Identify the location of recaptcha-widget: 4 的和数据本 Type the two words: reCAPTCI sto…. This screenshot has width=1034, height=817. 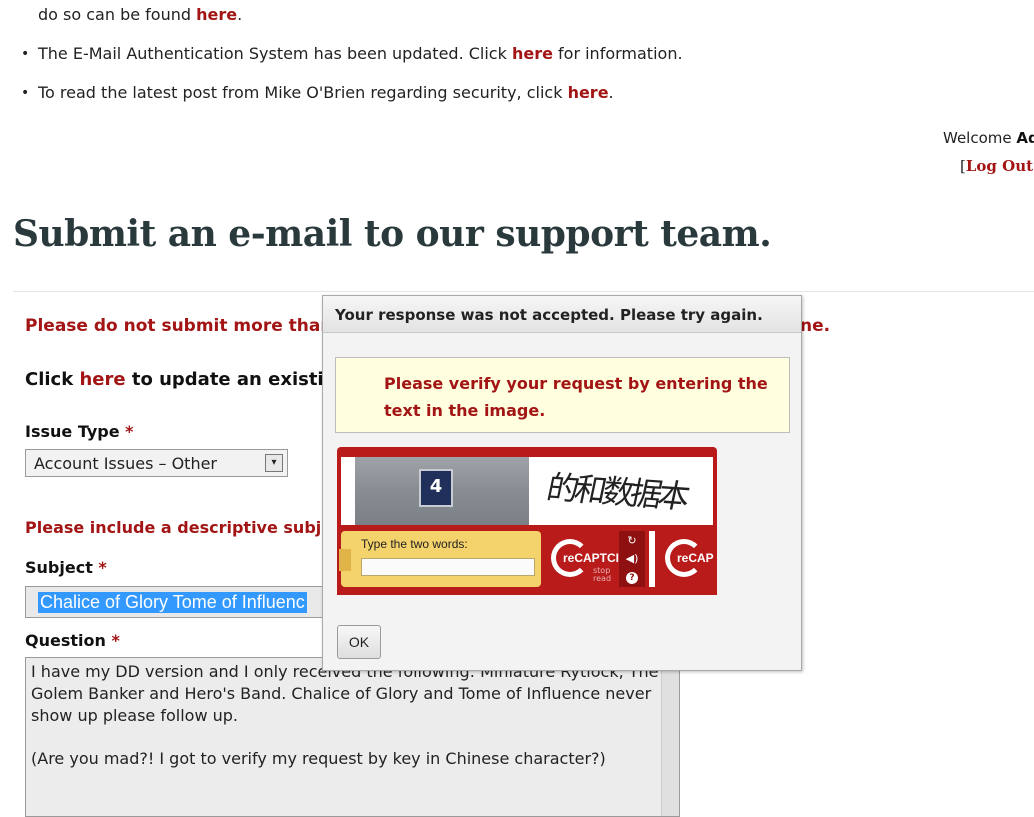
(527, 521).